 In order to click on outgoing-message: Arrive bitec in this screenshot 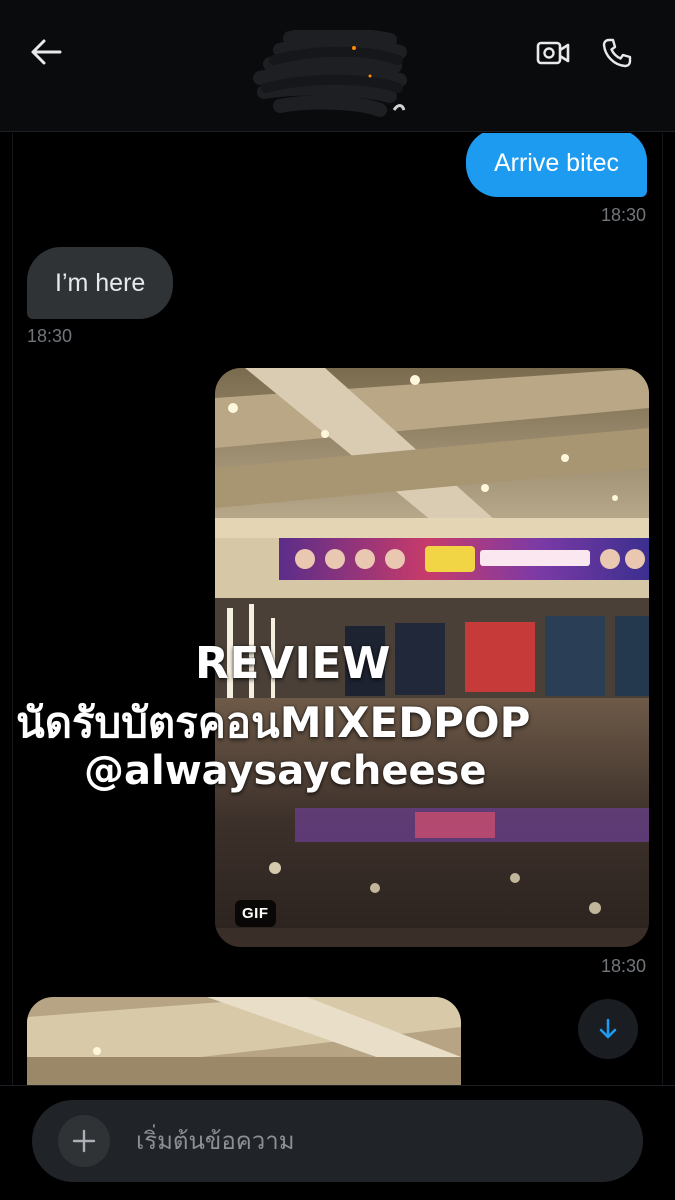, I will do `click(556, 165)`.